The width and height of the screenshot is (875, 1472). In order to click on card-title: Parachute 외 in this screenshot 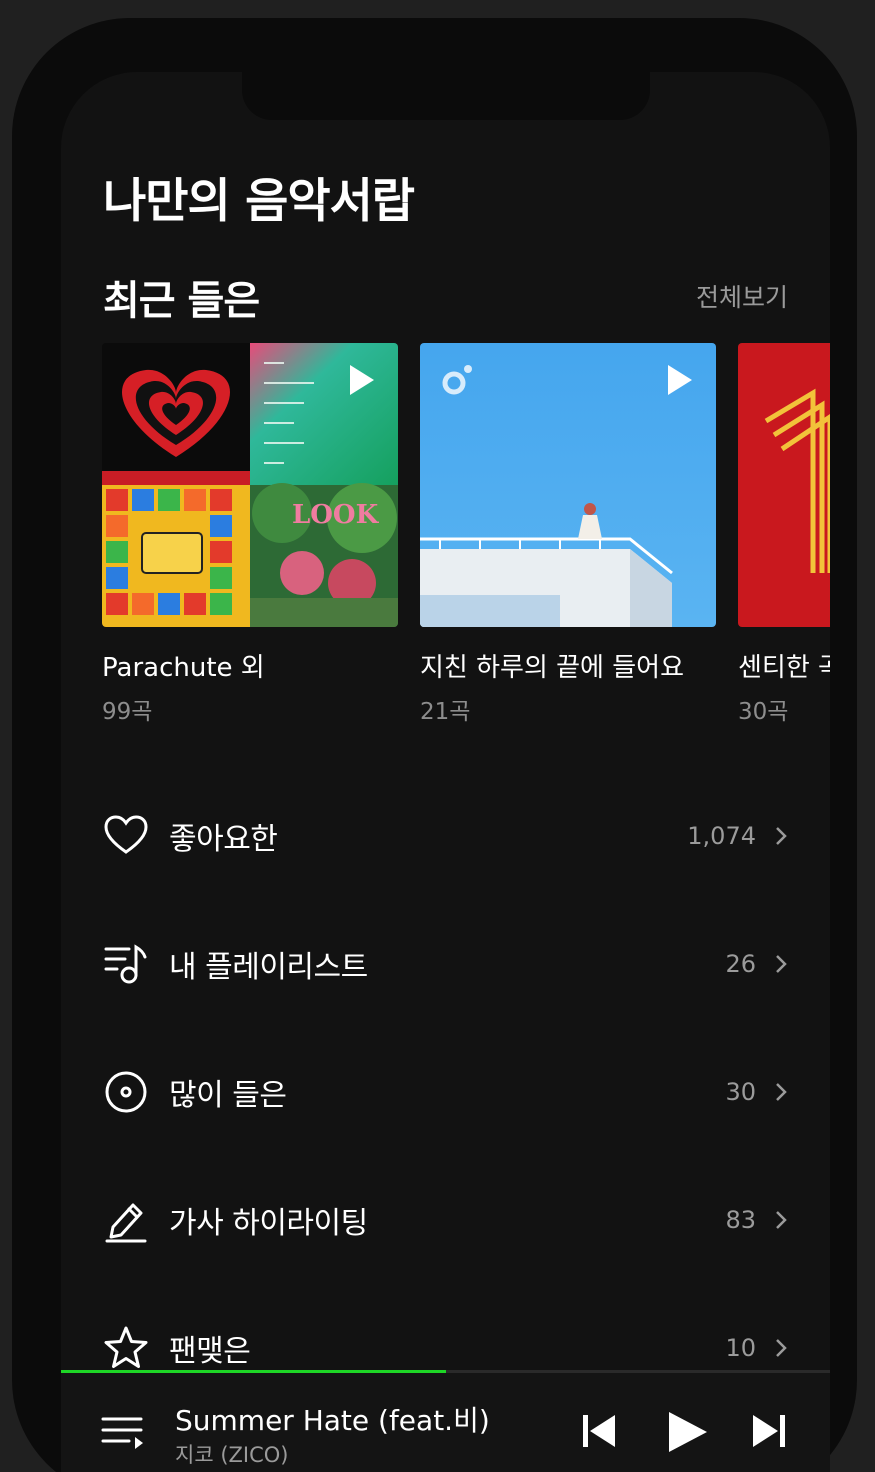, I will do `click(183, 668)`.